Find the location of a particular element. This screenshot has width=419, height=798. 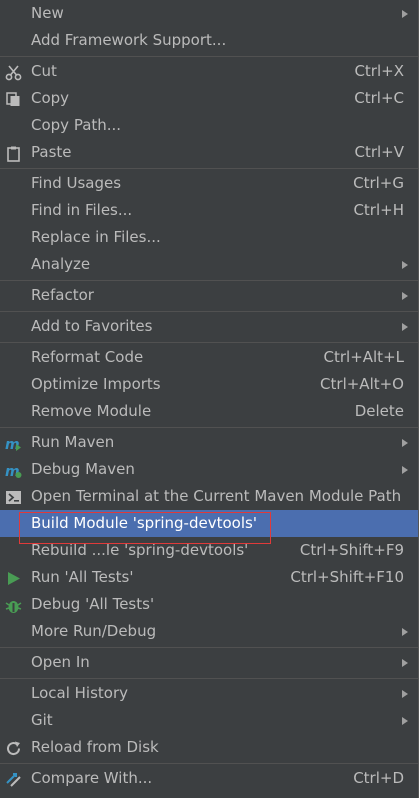

menu-item-new: New is located at coordinates (209, 13).